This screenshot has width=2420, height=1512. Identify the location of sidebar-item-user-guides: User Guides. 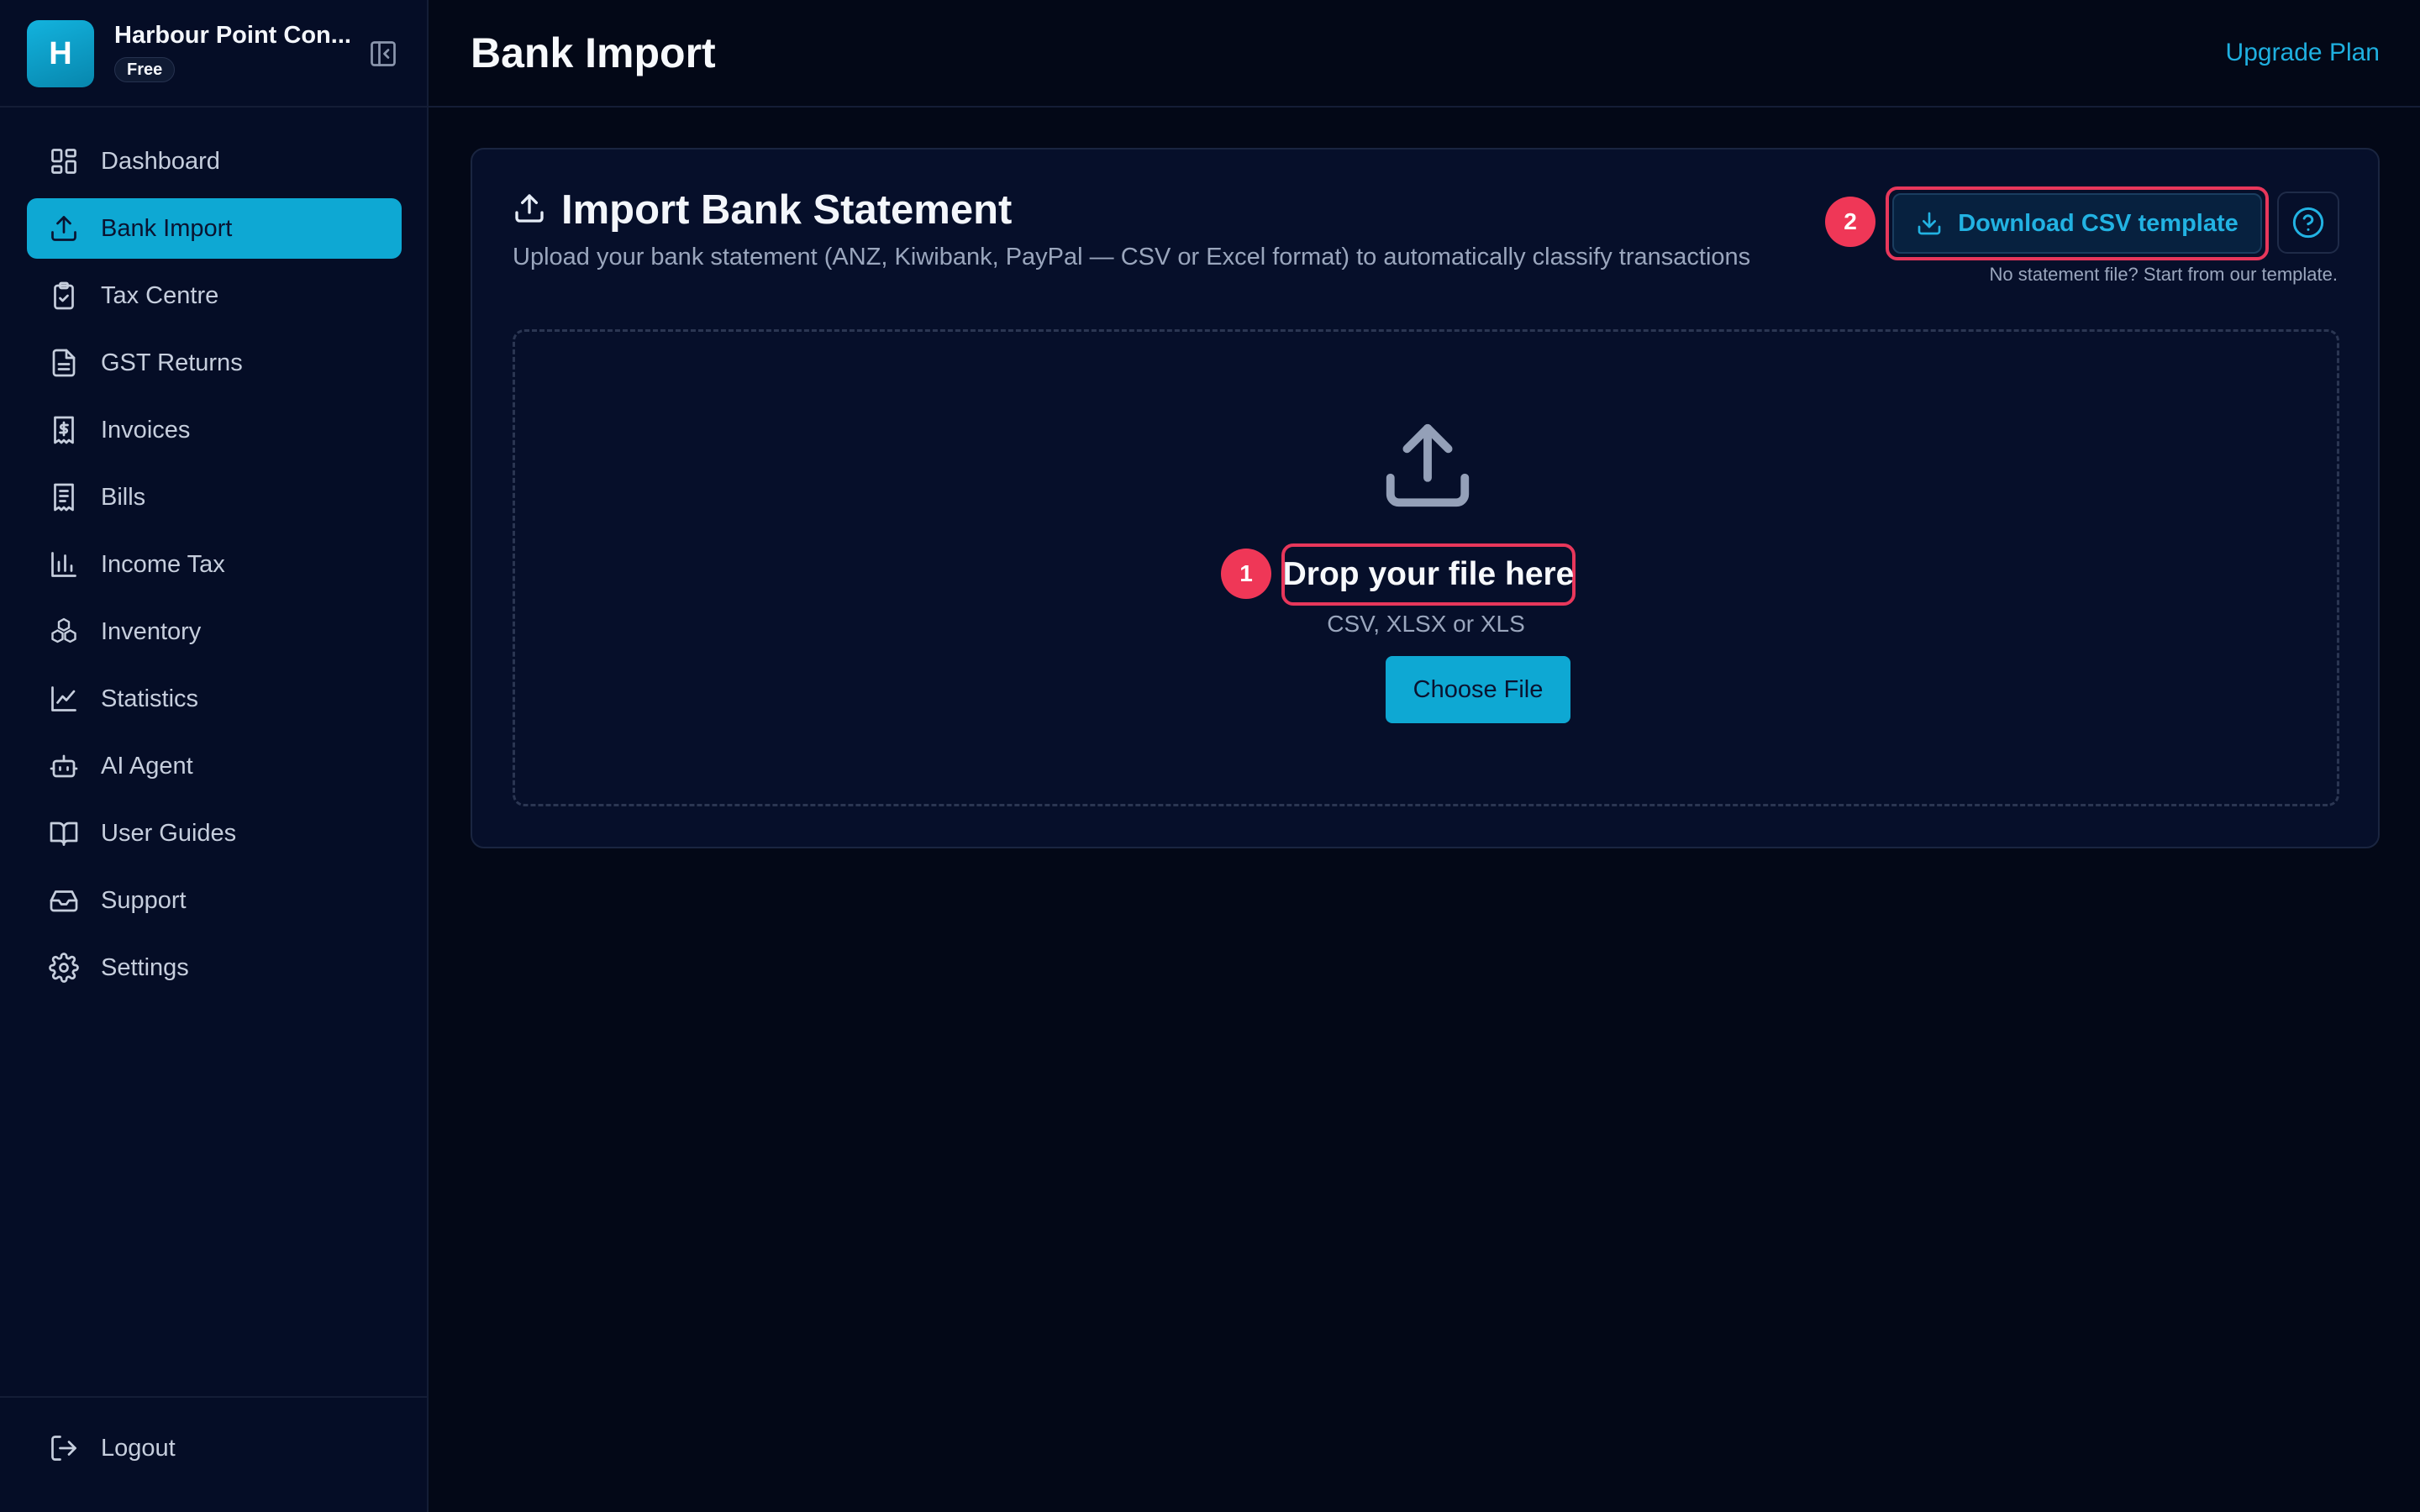
(214, 833).